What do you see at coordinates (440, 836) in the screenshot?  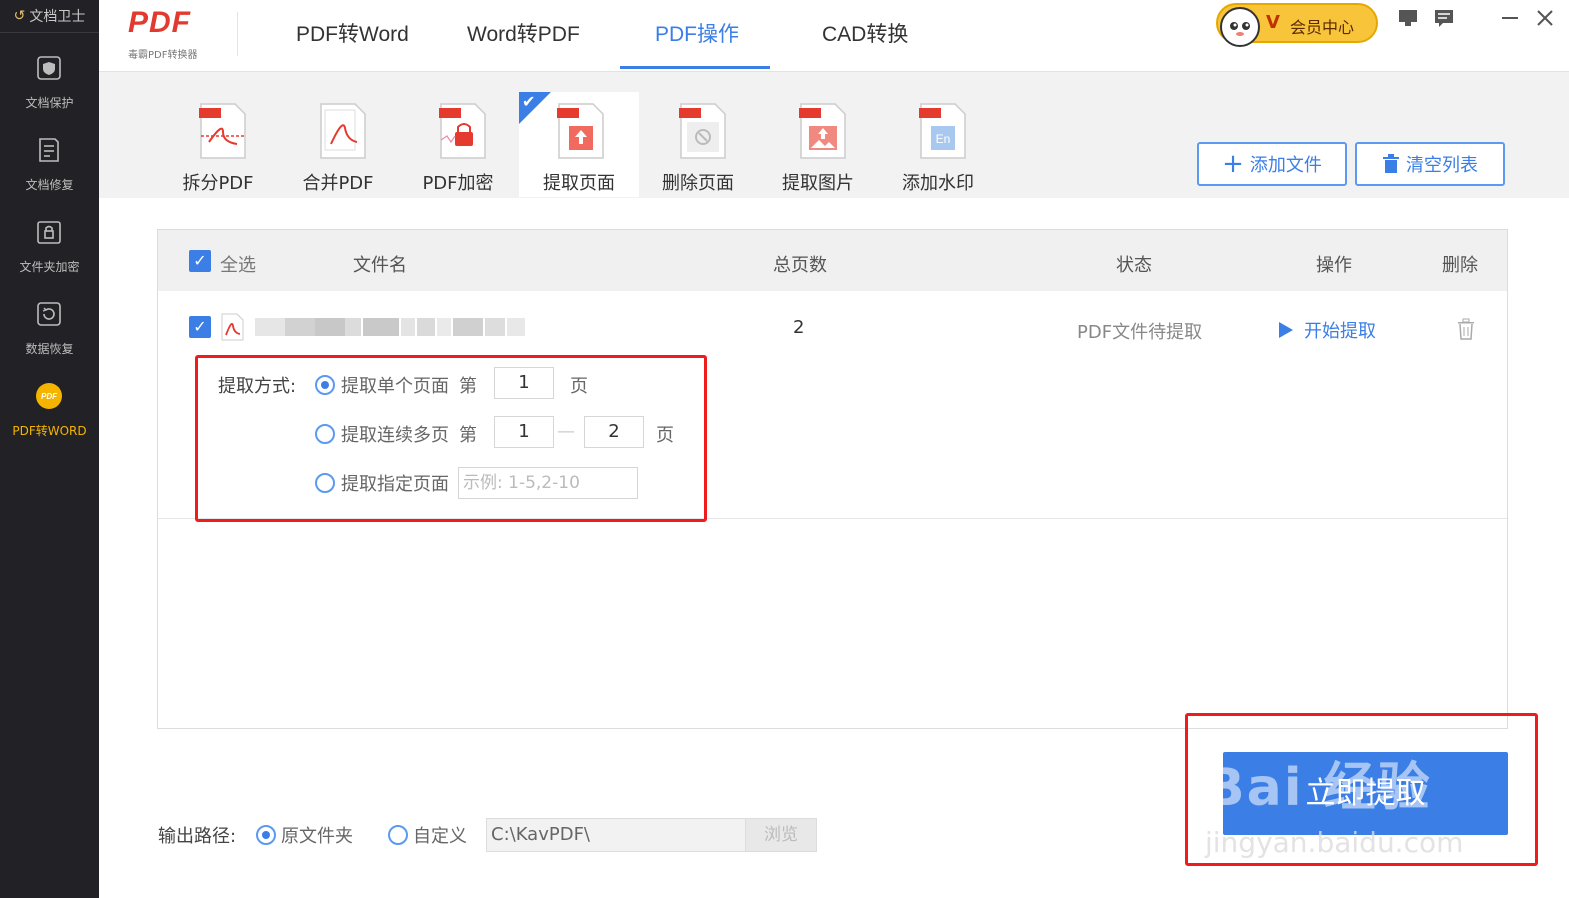 I see `custom-folder-label: 自定义` at bounding box center [440, 836].